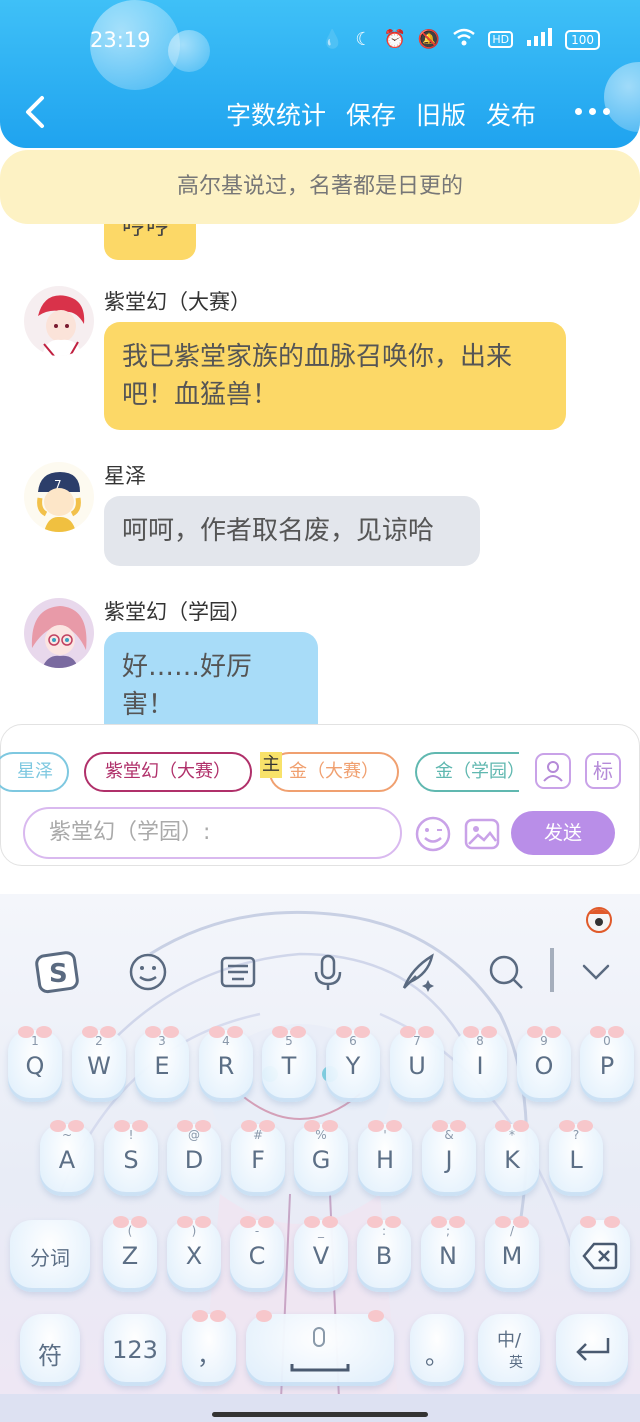  Describe the element at coordinates (544, 1041) in the screenshot. I see `key-secondary-label: 9` at that location.